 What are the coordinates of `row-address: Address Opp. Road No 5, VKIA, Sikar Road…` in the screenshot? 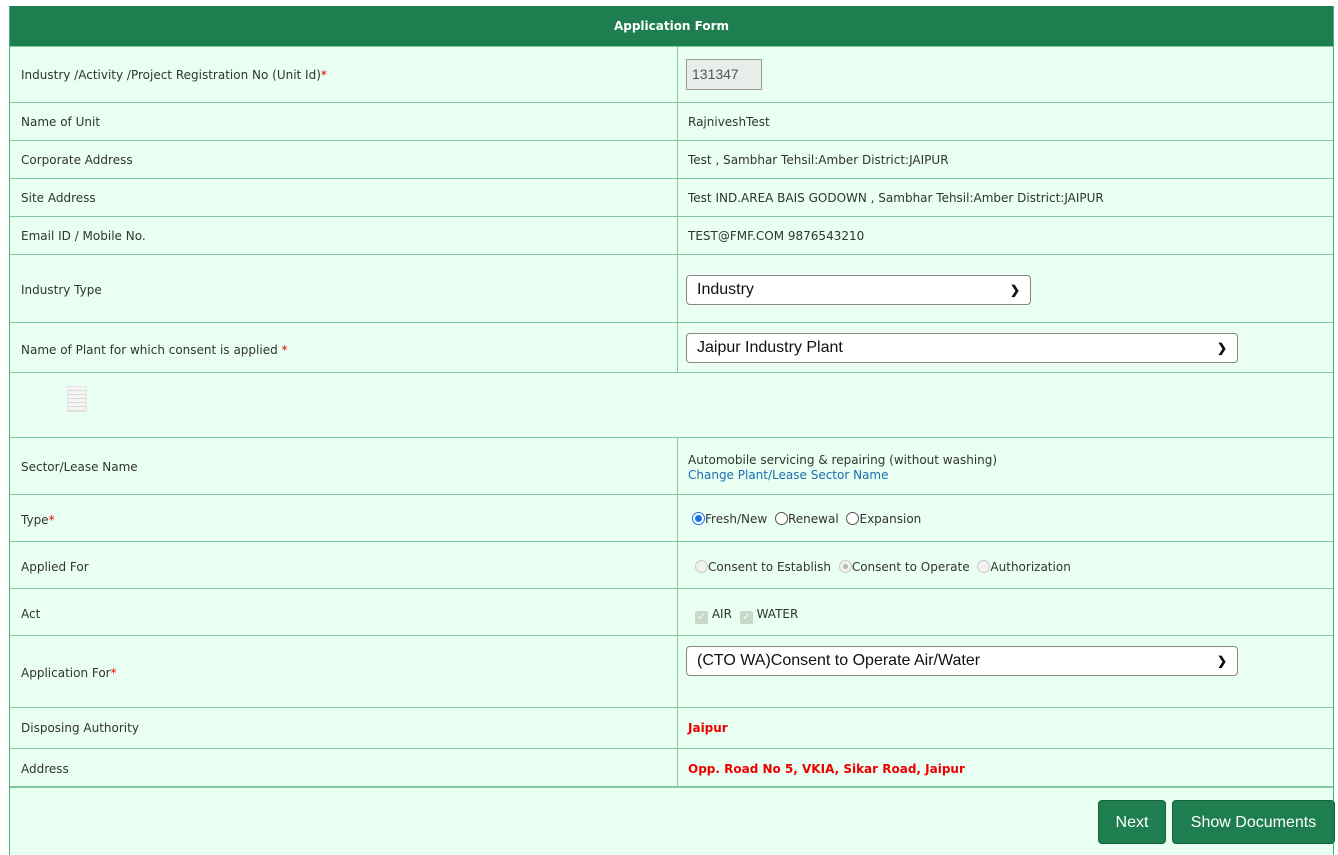 It's located at (671, 768).